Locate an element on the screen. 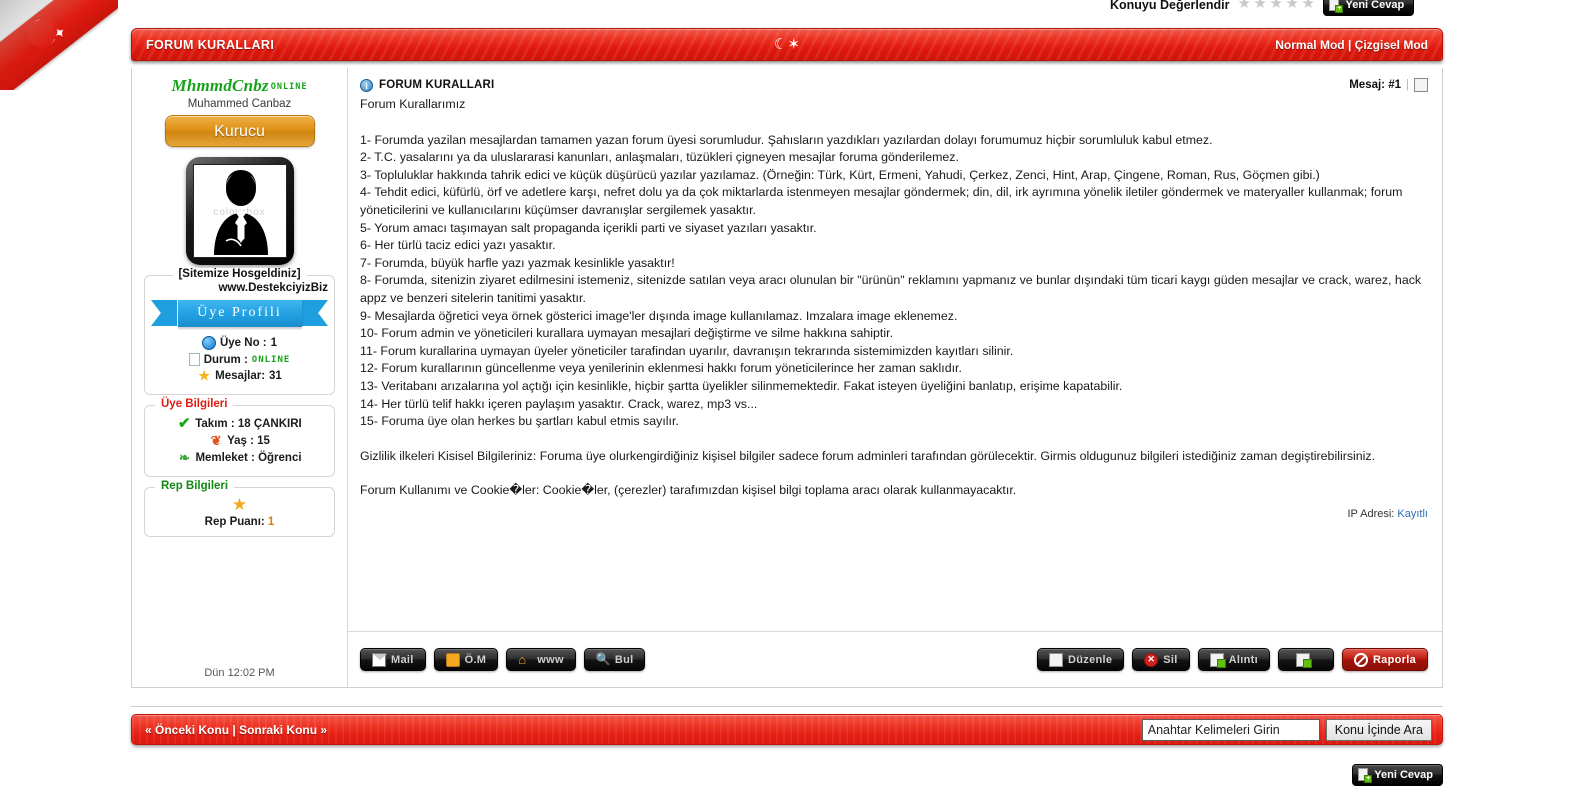 This screenshot has height=799, width=1589. website-button: ⌂ www is located at coordinates (541, 659).